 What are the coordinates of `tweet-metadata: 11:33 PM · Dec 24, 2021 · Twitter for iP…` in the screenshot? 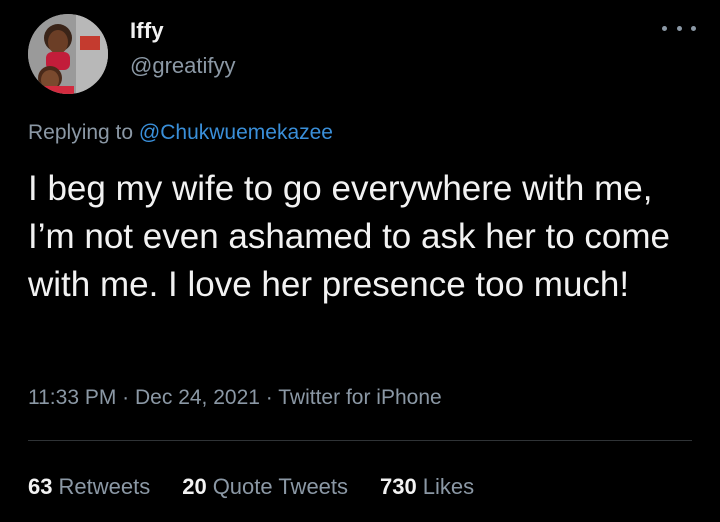 It's located at (235, 398).